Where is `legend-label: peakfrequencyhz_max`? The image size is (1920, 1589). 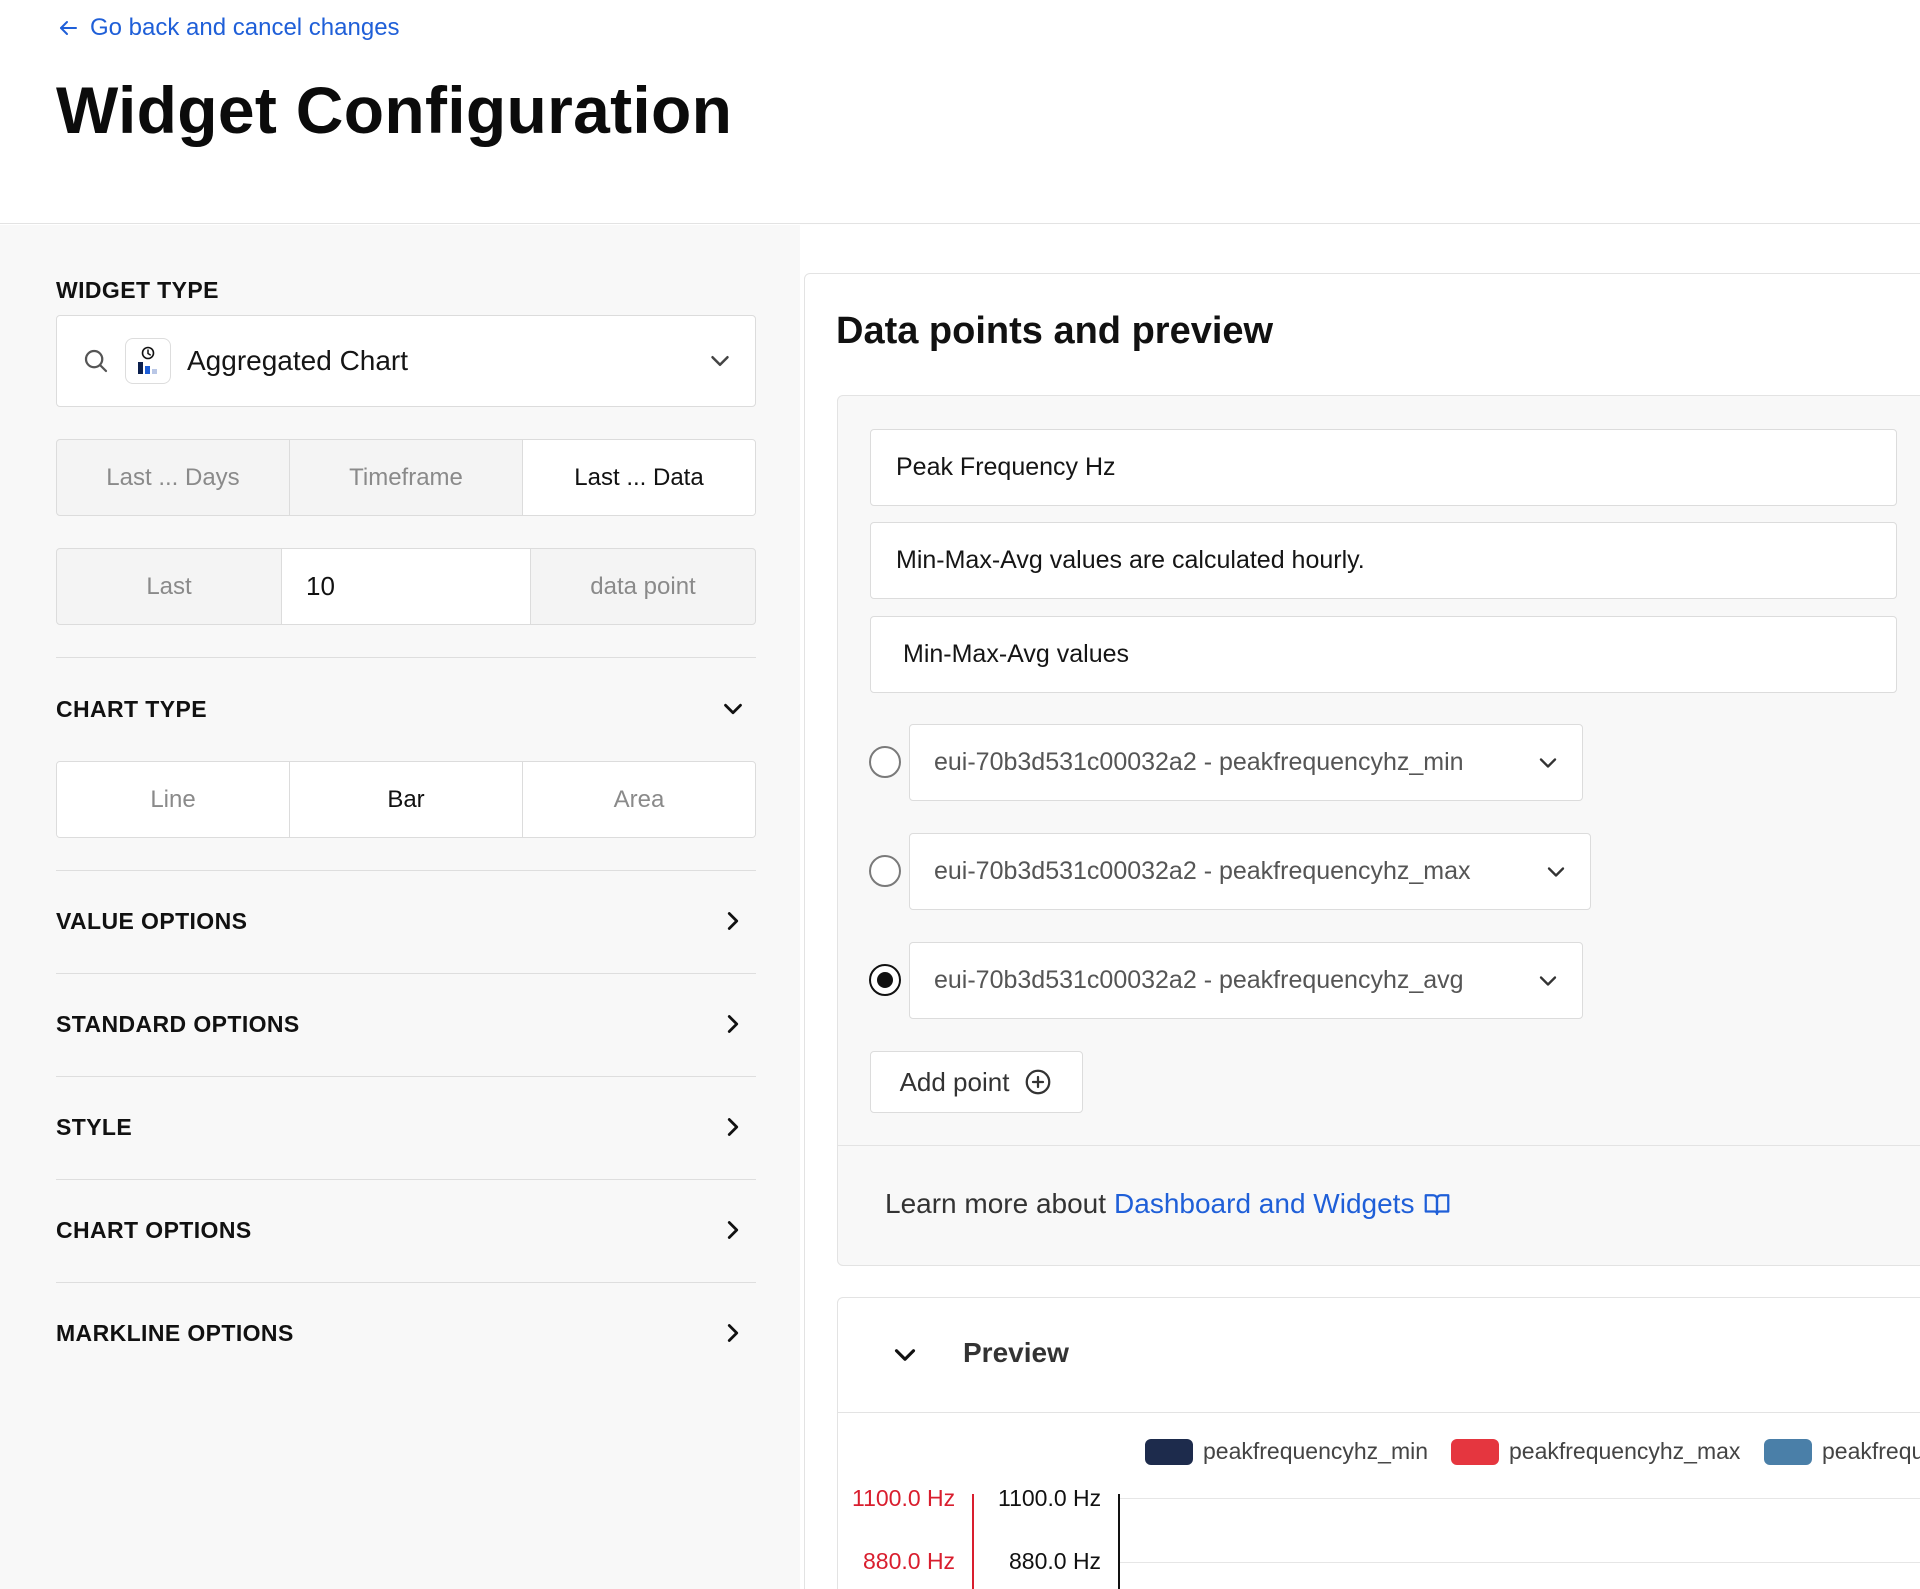 legend-label: peakfrequencyhz_max is located at coordinates (1625, 1451).